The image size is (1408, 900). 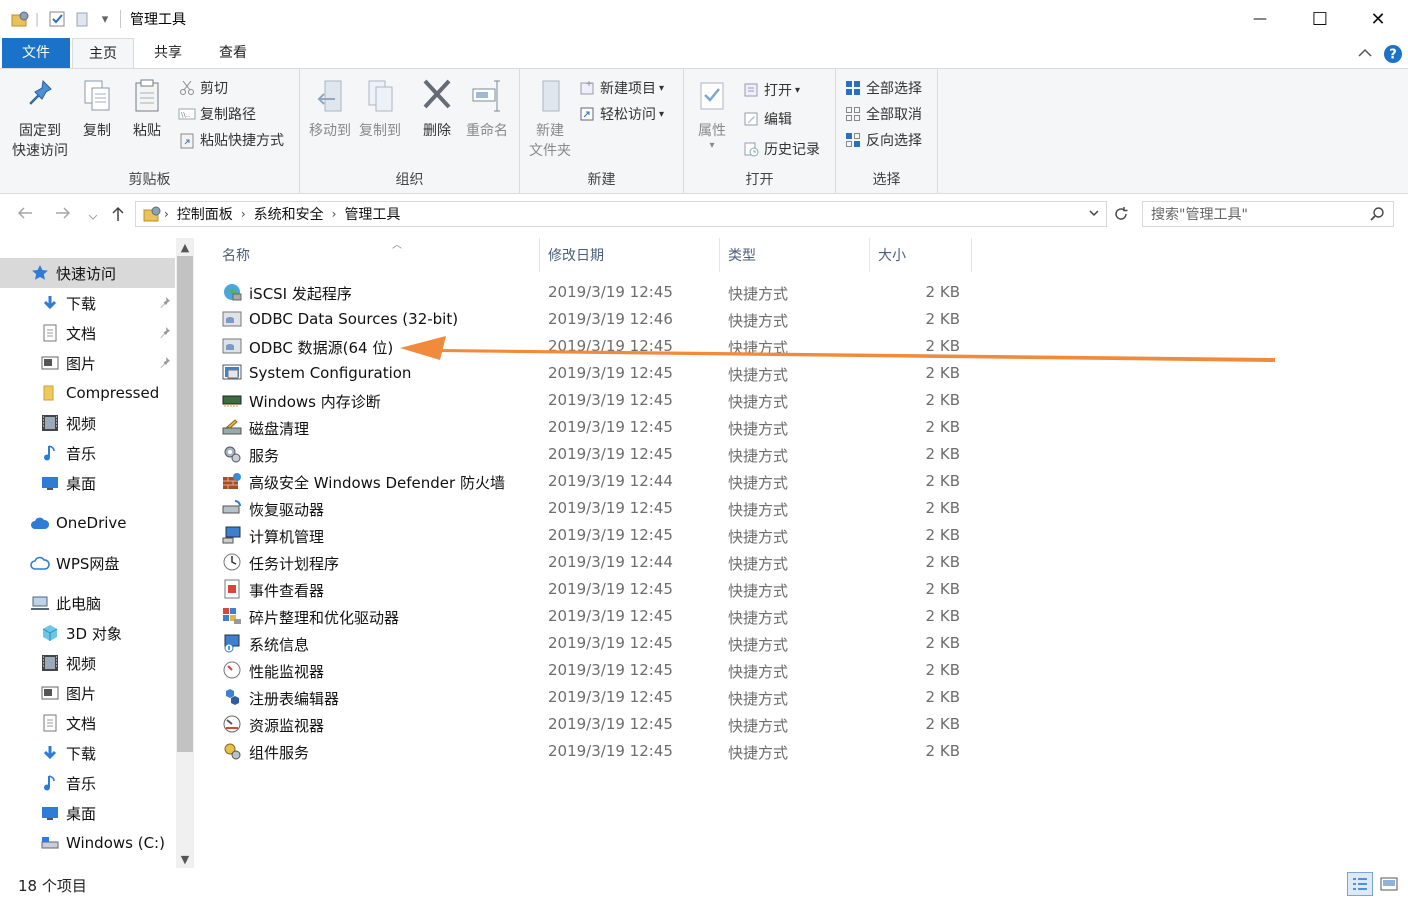 I want to click on file-row: 恢复驱动器 2019/3/19 12:45 快捷方式 2 KB, so click(x=598, y=508).